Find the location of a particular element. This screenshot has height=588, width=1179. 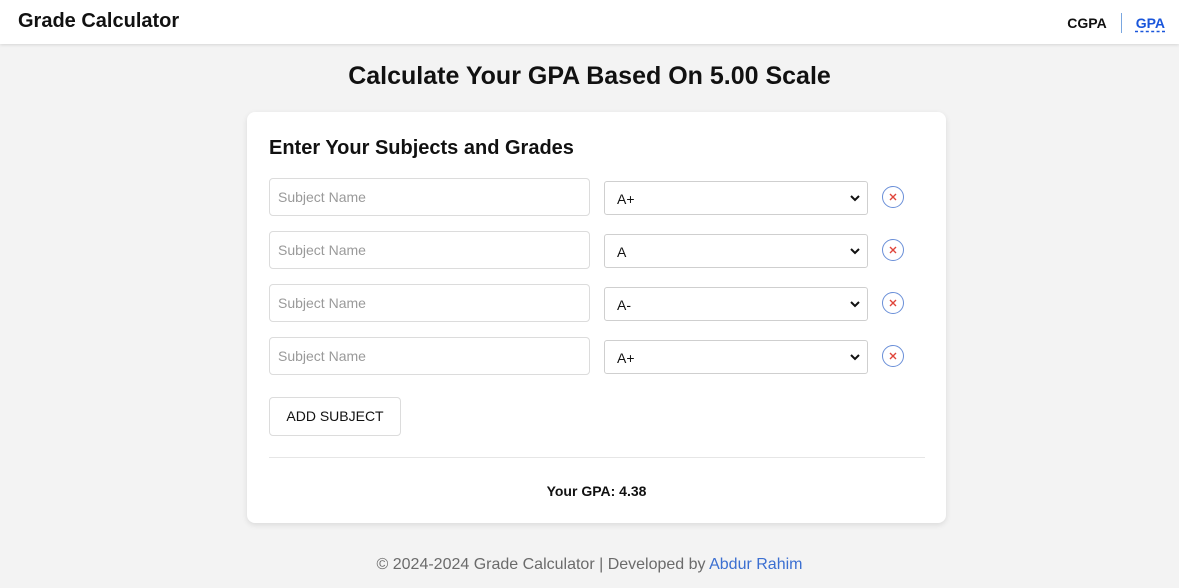

nav-separator is located at coordinates (1121, 23).